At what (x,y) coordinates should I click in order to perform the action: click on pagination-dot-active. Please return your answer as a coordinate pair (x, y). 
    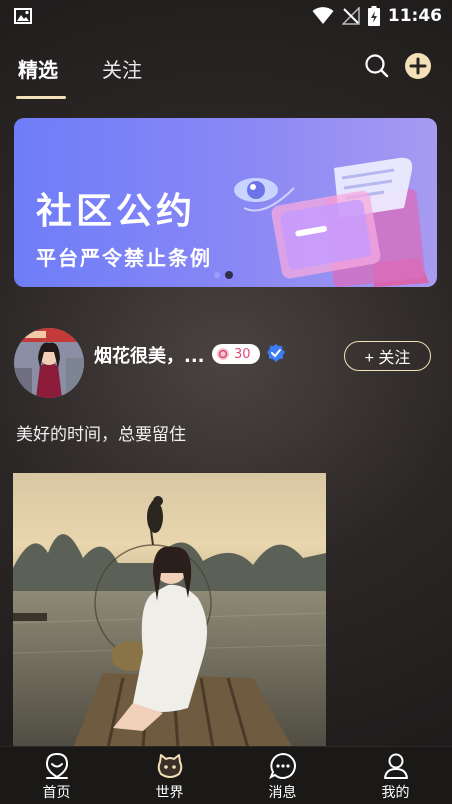
    Looking at the image, I should click on (229, 275).